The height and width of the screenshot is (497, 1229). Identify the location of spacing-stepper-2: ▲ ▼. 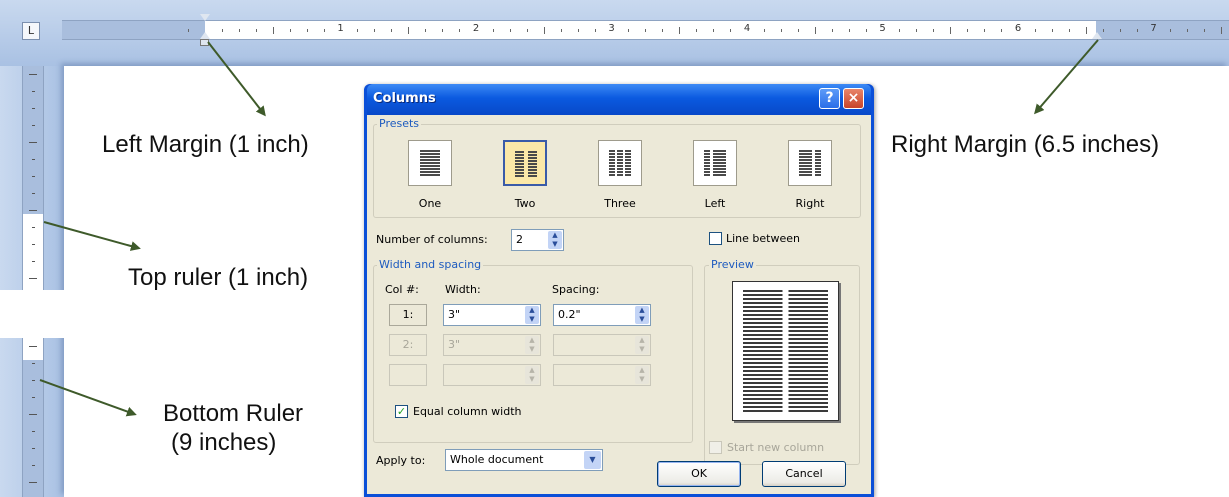
(602, 345).